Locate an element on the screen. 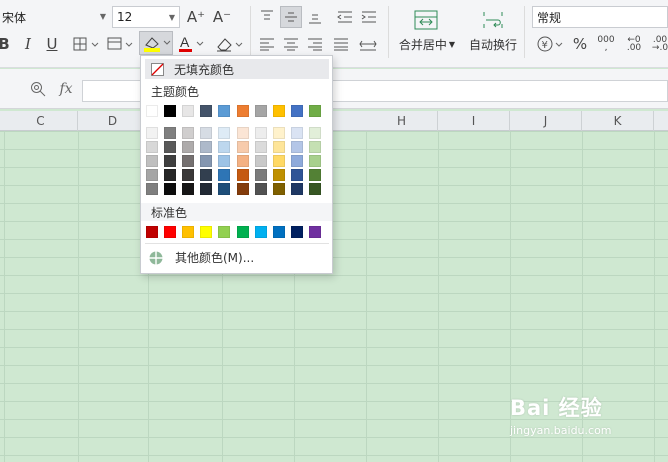 This screenshot has width=668, height=462. increase-decimal-icon: ←0.00 is located at coordinates (634, 44).